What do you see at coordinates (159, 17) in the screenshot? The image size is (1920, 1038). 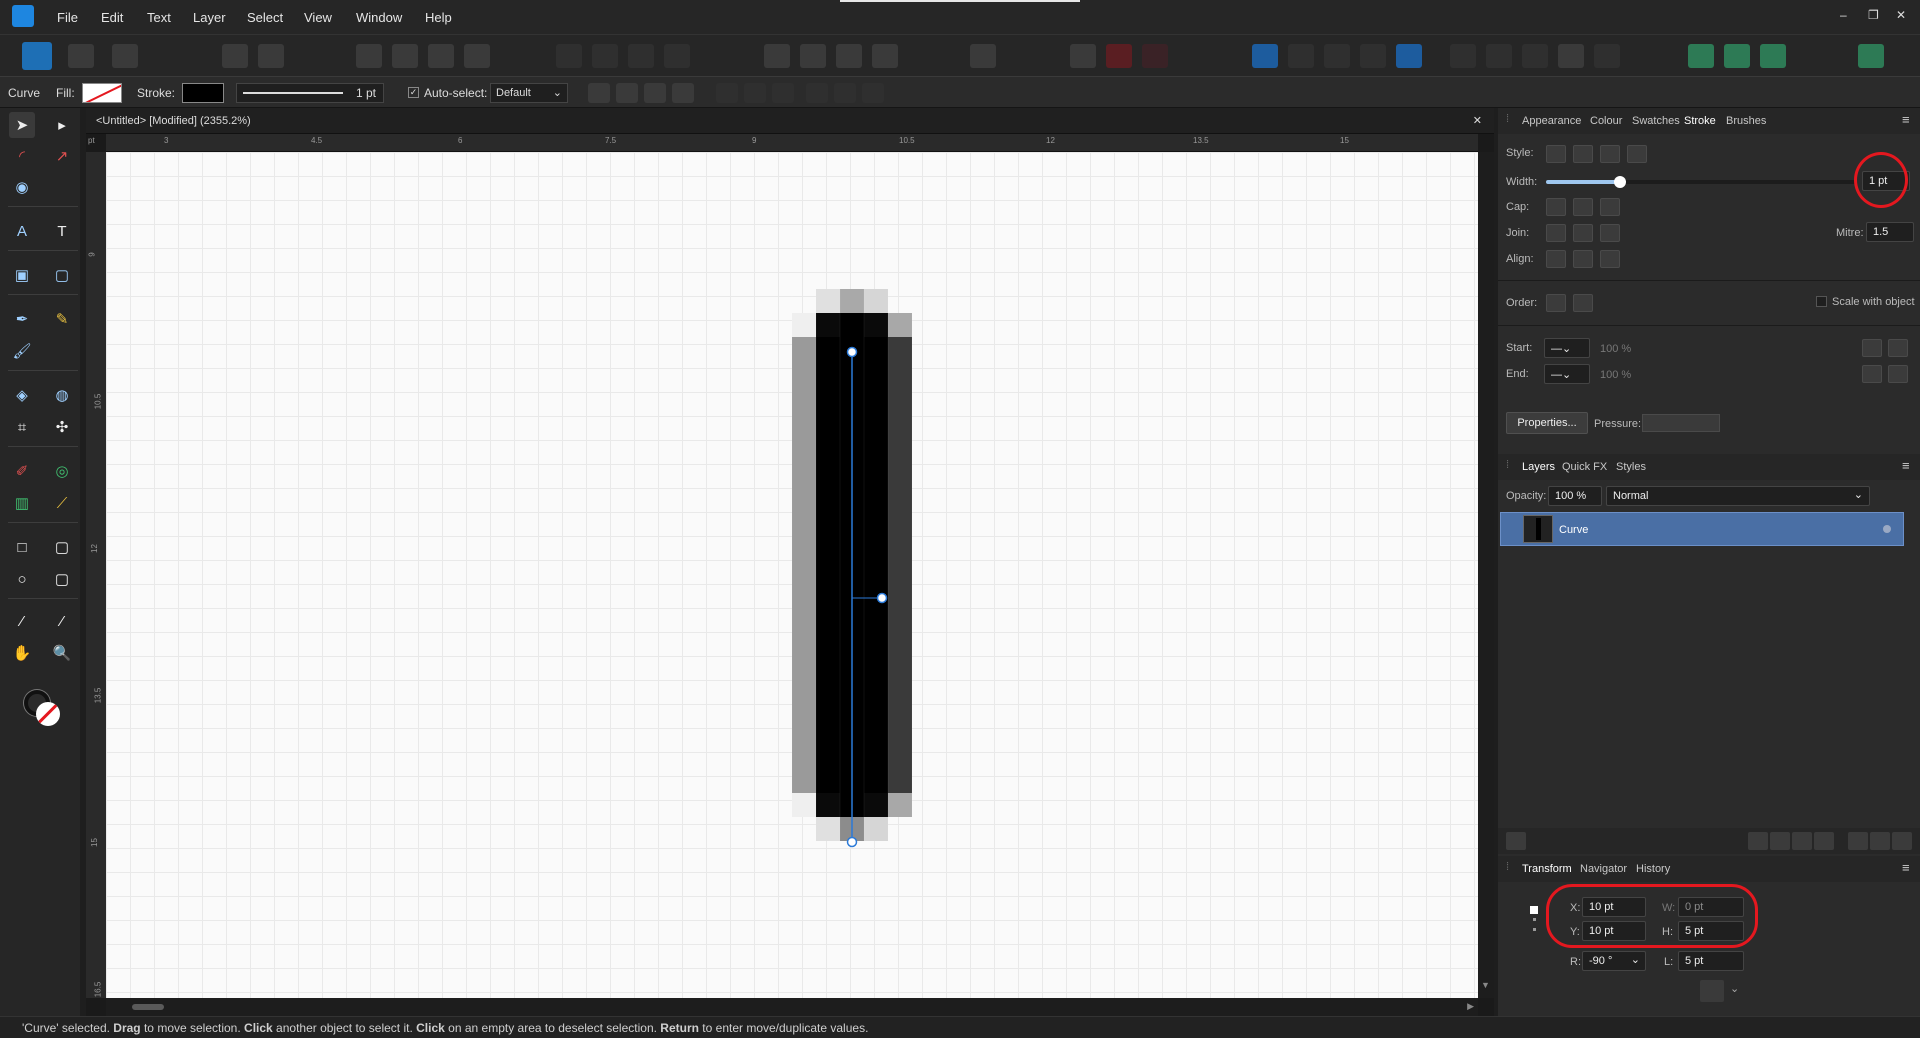 I see `menu-text: Text` at bounding box center [159, 17].